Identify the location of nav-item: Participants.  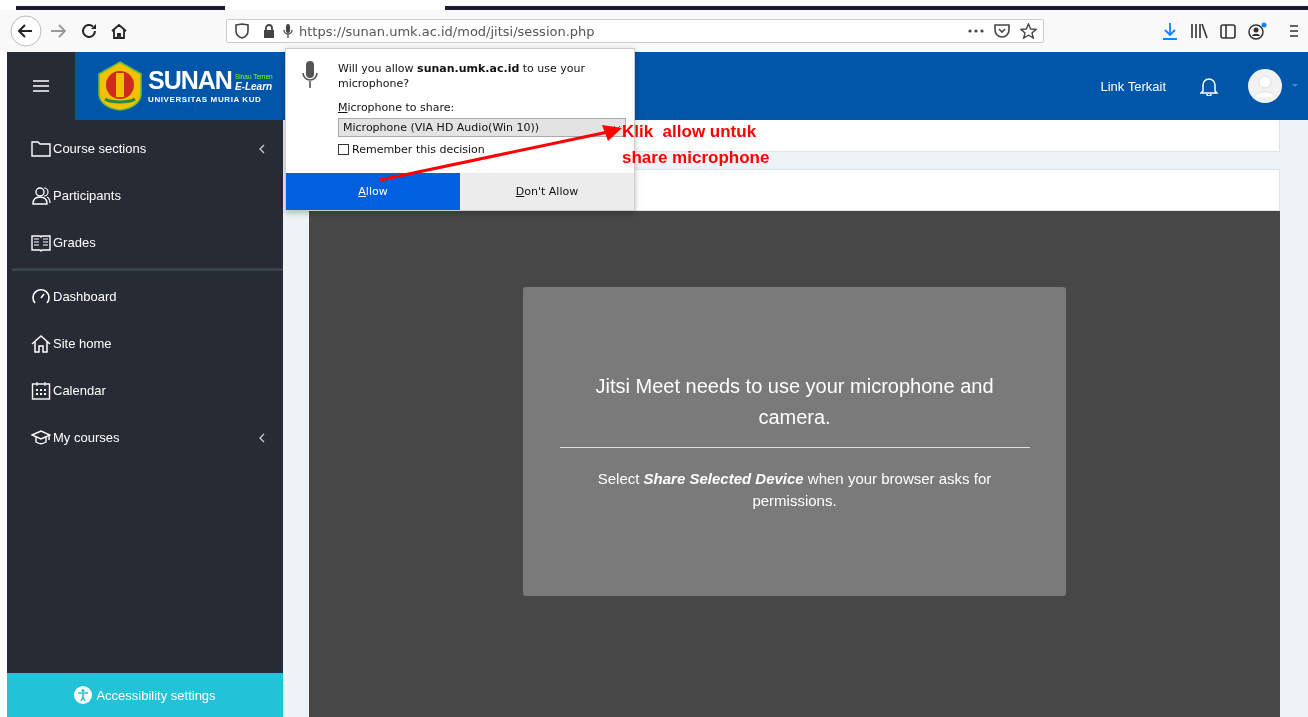
(145, 195).